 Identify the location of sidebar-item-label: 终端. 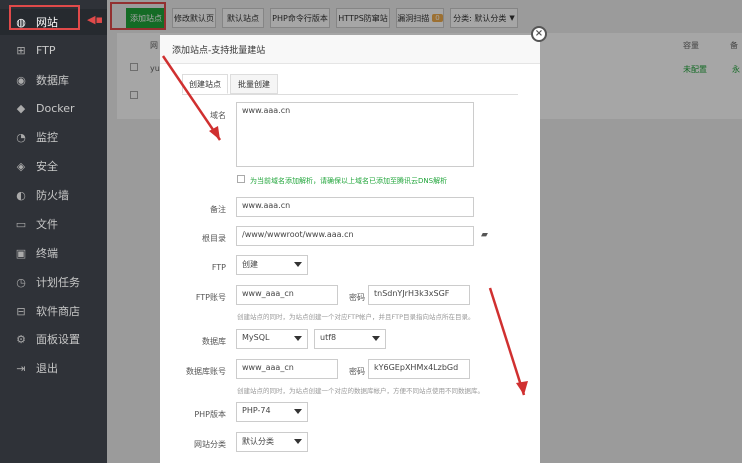
(47, 253).